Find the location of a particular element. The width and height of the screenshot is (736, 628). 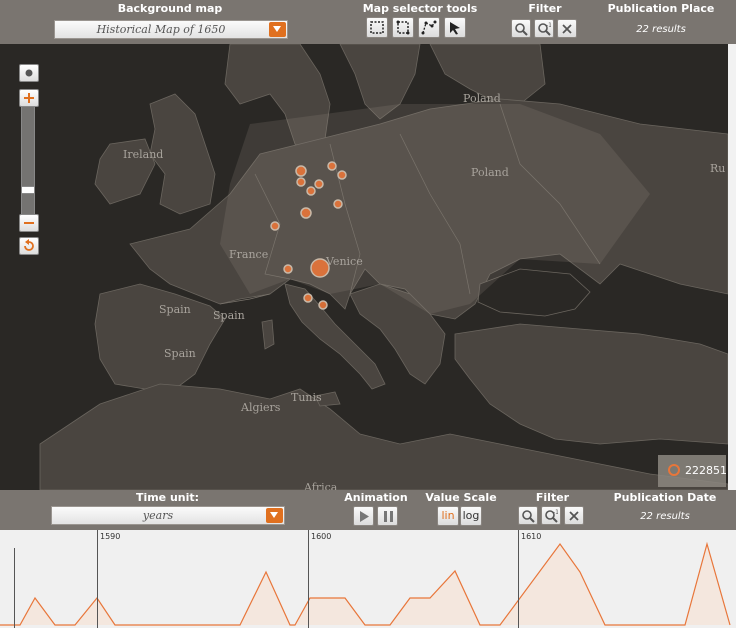

scale-lin-button: lin is located at coordinates (448, 516).